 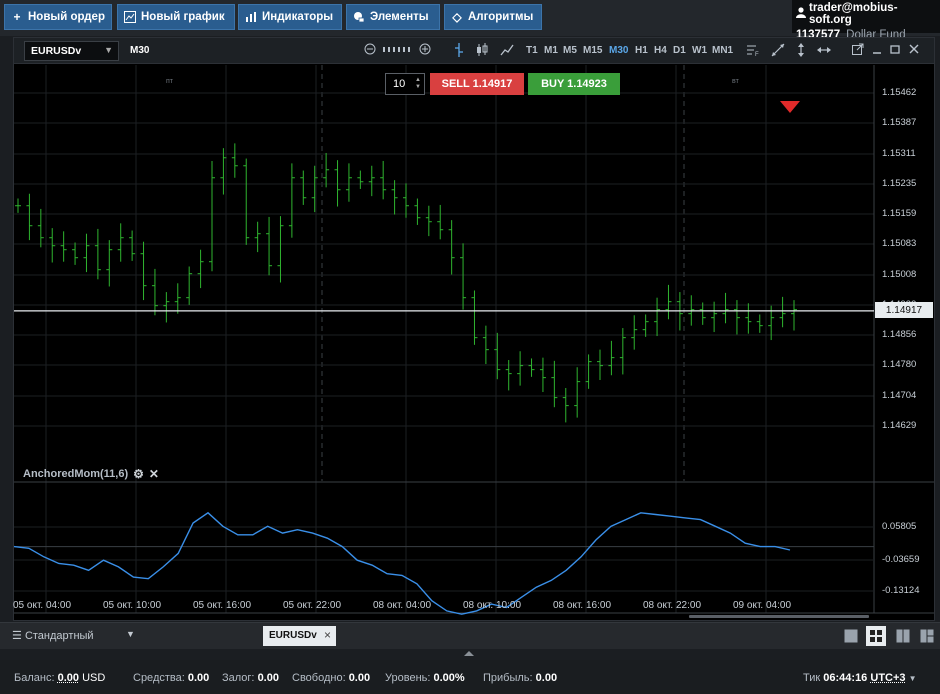 What do you see at coordinates (76, 474) in the screenshot?
I see `indicator-name: AnchoredMom(11,6)` at bounding box center [76, 474].